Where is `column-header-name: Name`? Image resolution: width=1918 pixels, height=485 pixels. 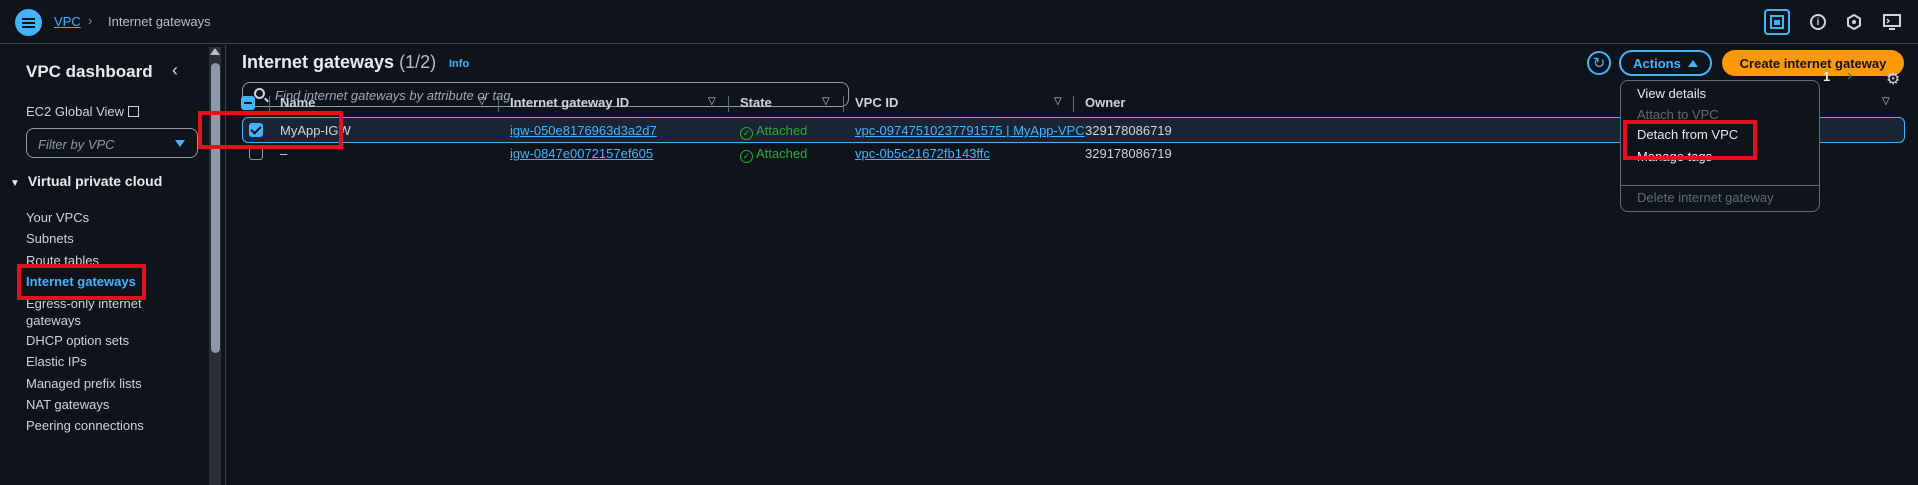
column-header-name: Name is located at coordinates (297, 102).